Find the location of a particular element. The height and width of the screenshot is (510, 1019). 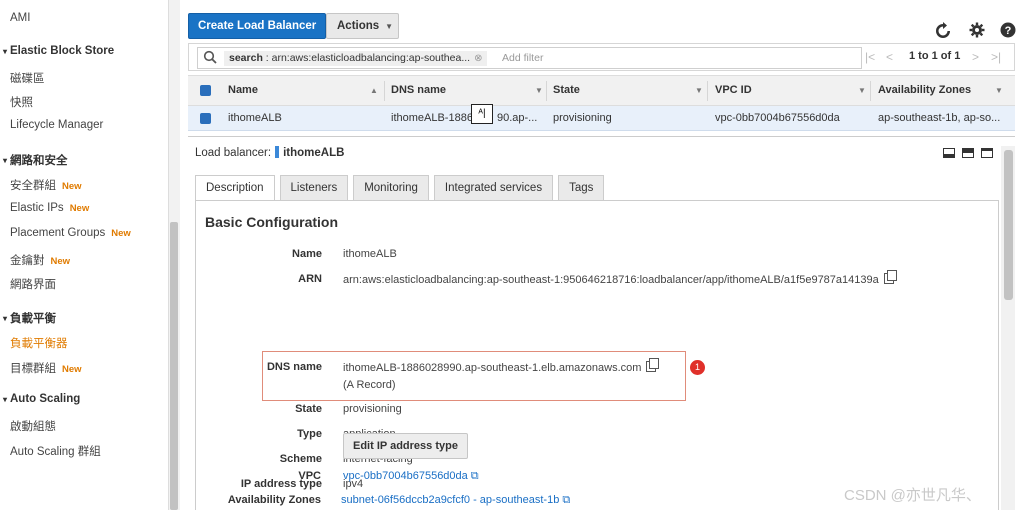

sidebar-item-label: 網路界面 is located at coordinates (33, 285).